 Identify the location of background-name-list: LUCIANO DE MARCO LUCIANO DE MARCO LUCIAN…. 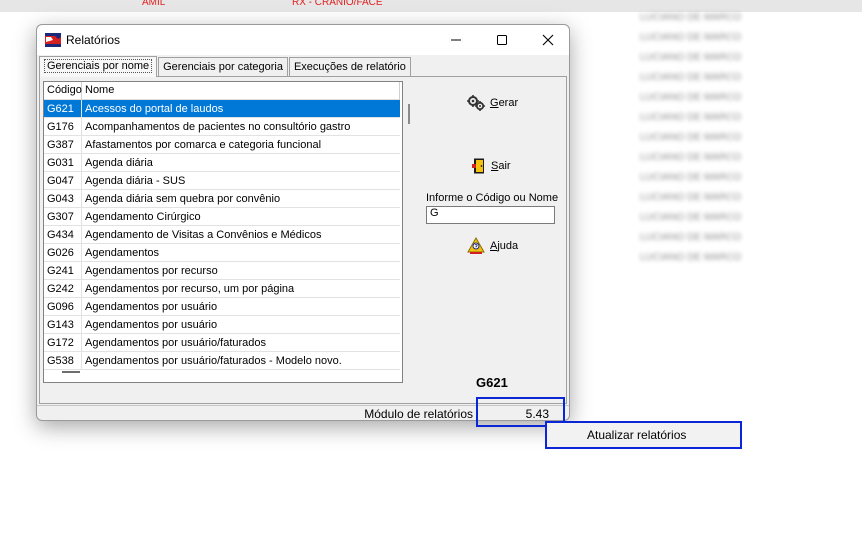
(695, 138).